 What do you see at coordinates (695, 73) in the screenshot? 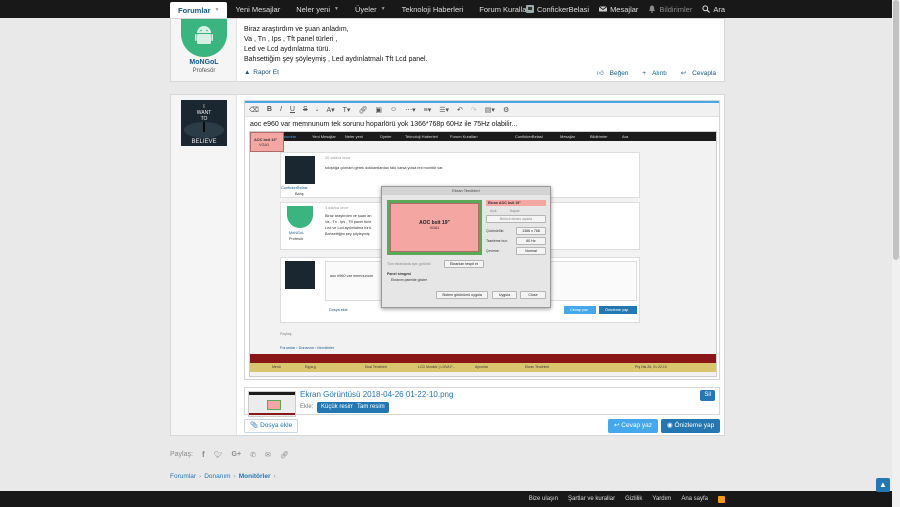
I see `reply-link: ↩ Cevapla` at bounding box center [695, 73].